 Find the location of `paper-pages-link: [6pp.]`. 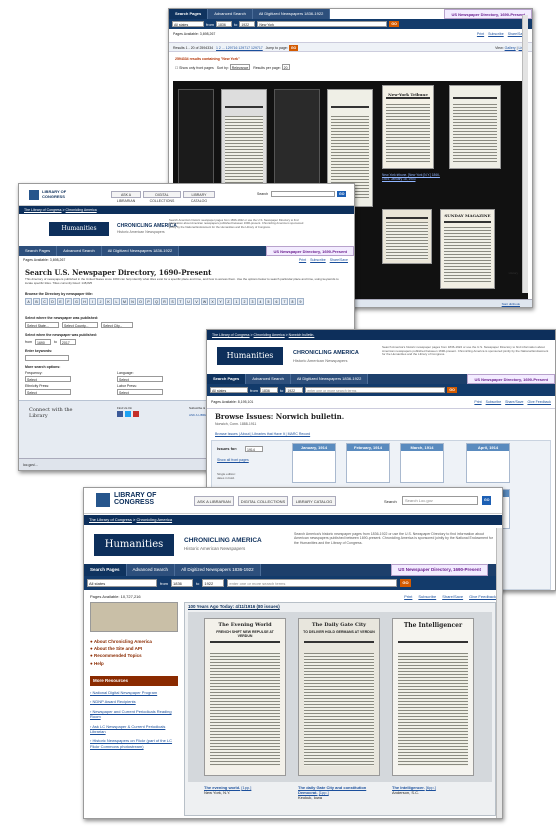

paper-pages-link: [6pp.] is located at coordinates (431, 787).